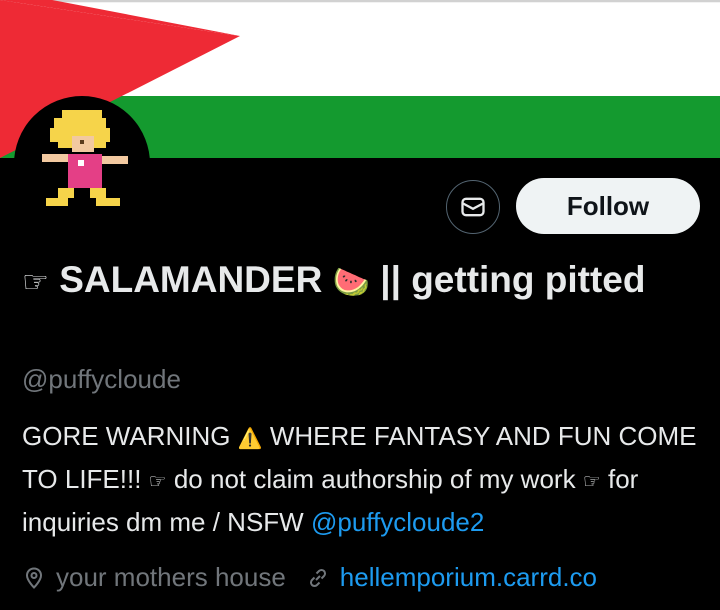 This screenshot has width=720, height=610. Describe the element at coordinates (374, 479) in the screenshot. I see `bio-text-3: do not claim authorship of my work` at that location.